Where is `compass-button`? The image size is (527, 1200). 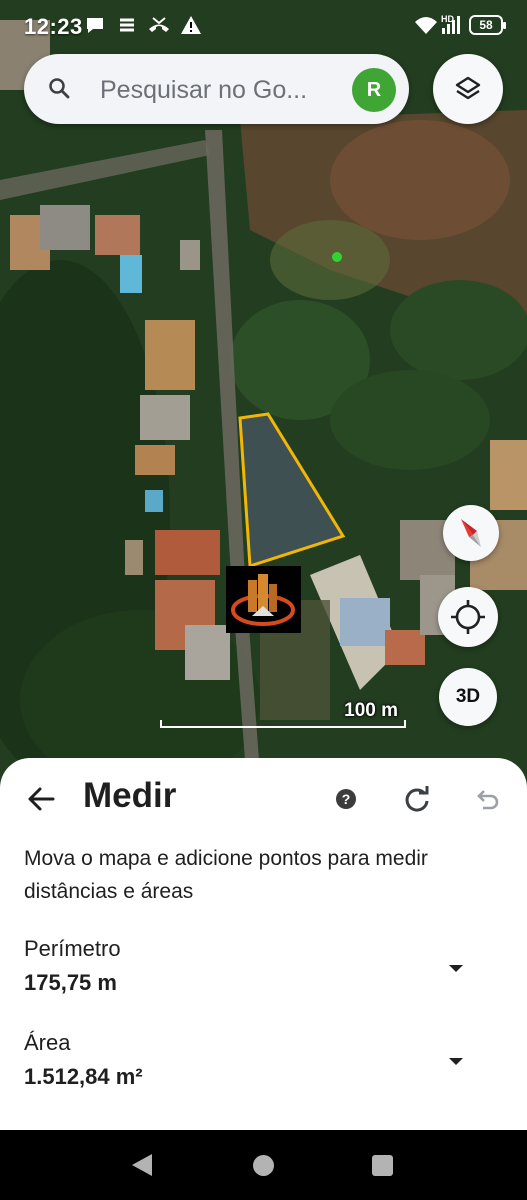
compass-button is located at coordinates (471, 533).